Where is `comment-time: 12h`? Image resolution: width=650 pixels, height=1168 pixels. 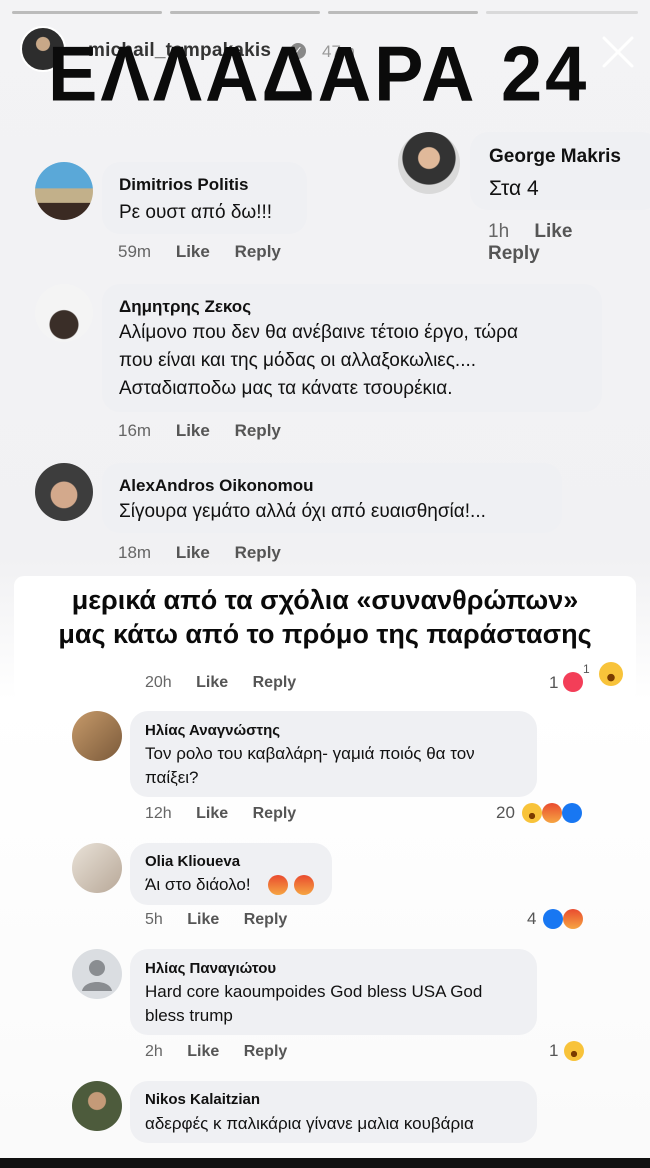 comment-time: 12h is located at coordinates (158, 813).